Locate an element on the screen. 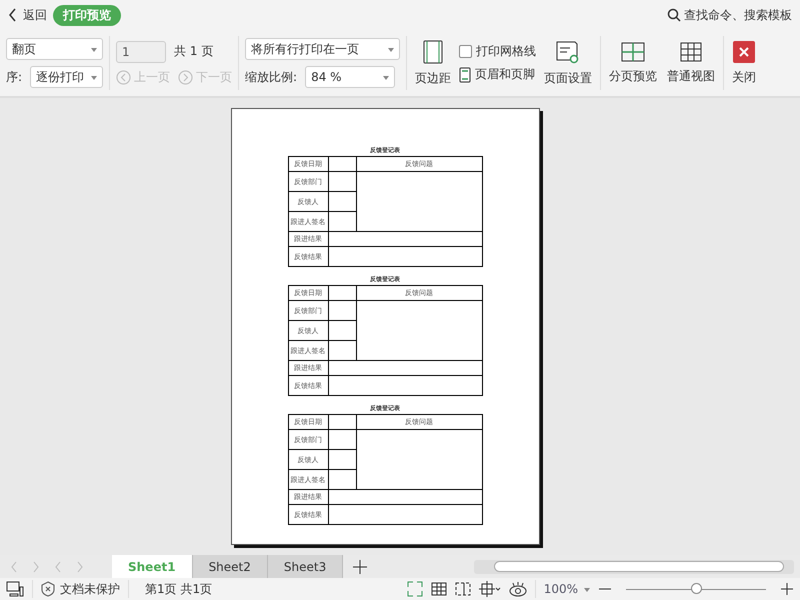  page-setup-button: 页面设置 is located at coordinates (568, 63).